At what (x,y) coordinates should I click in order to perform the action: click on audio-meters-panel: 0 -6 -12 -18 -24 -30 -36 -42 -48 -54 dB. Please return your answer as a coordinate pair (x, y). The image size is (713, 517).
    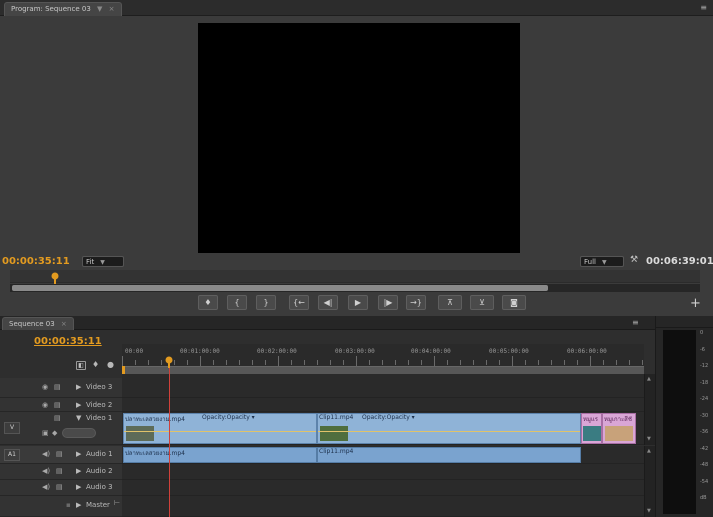
    Looking at the image, I should click on (684, 416).